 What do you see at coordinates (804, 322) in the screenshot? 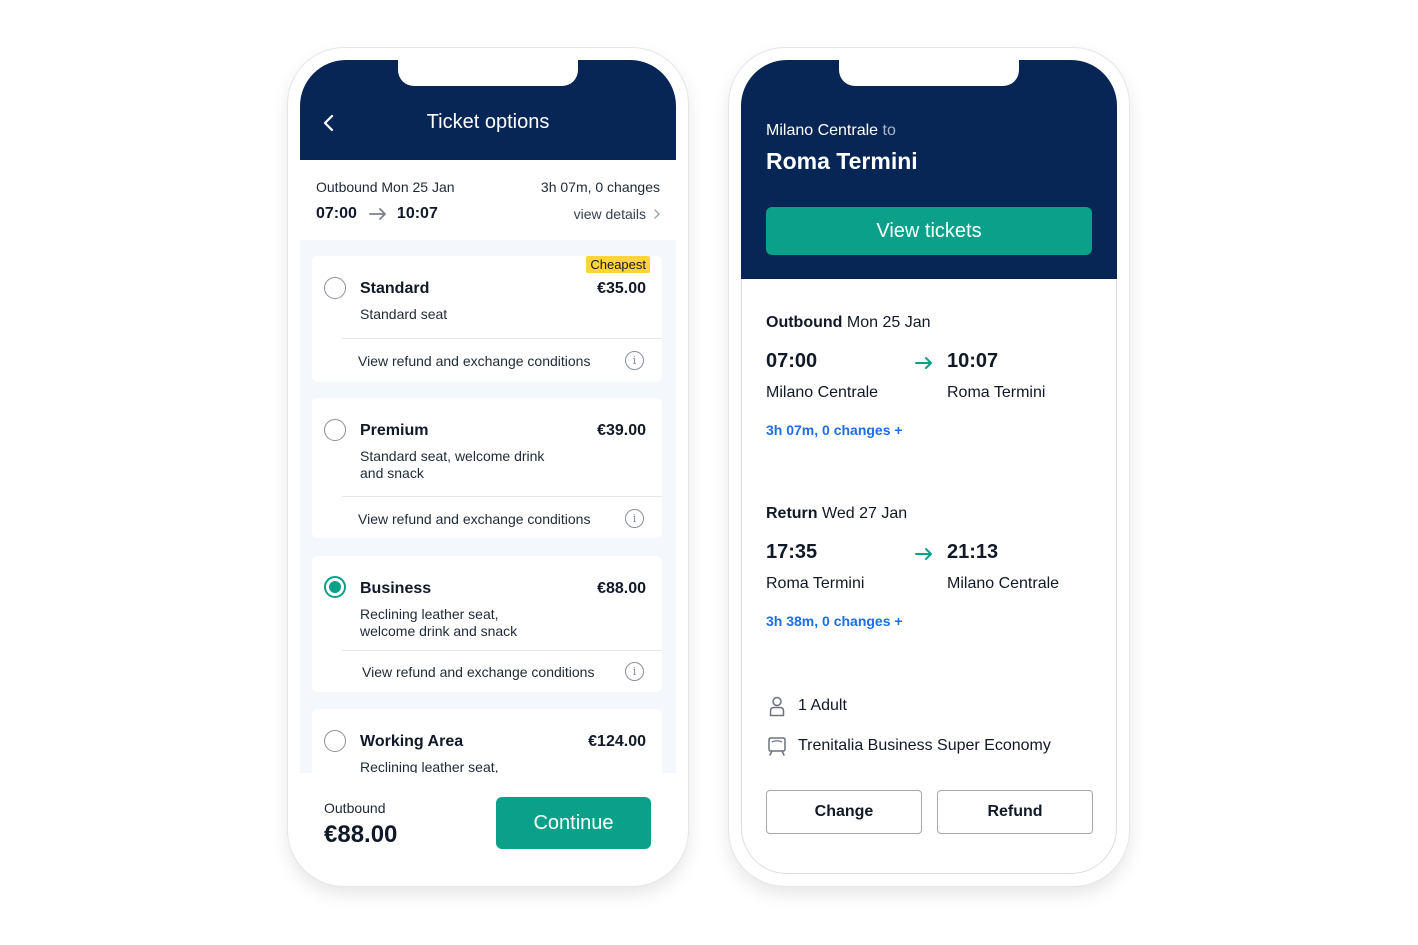
I see `outbound-label: Outbound` at bounding box center [804, 322].